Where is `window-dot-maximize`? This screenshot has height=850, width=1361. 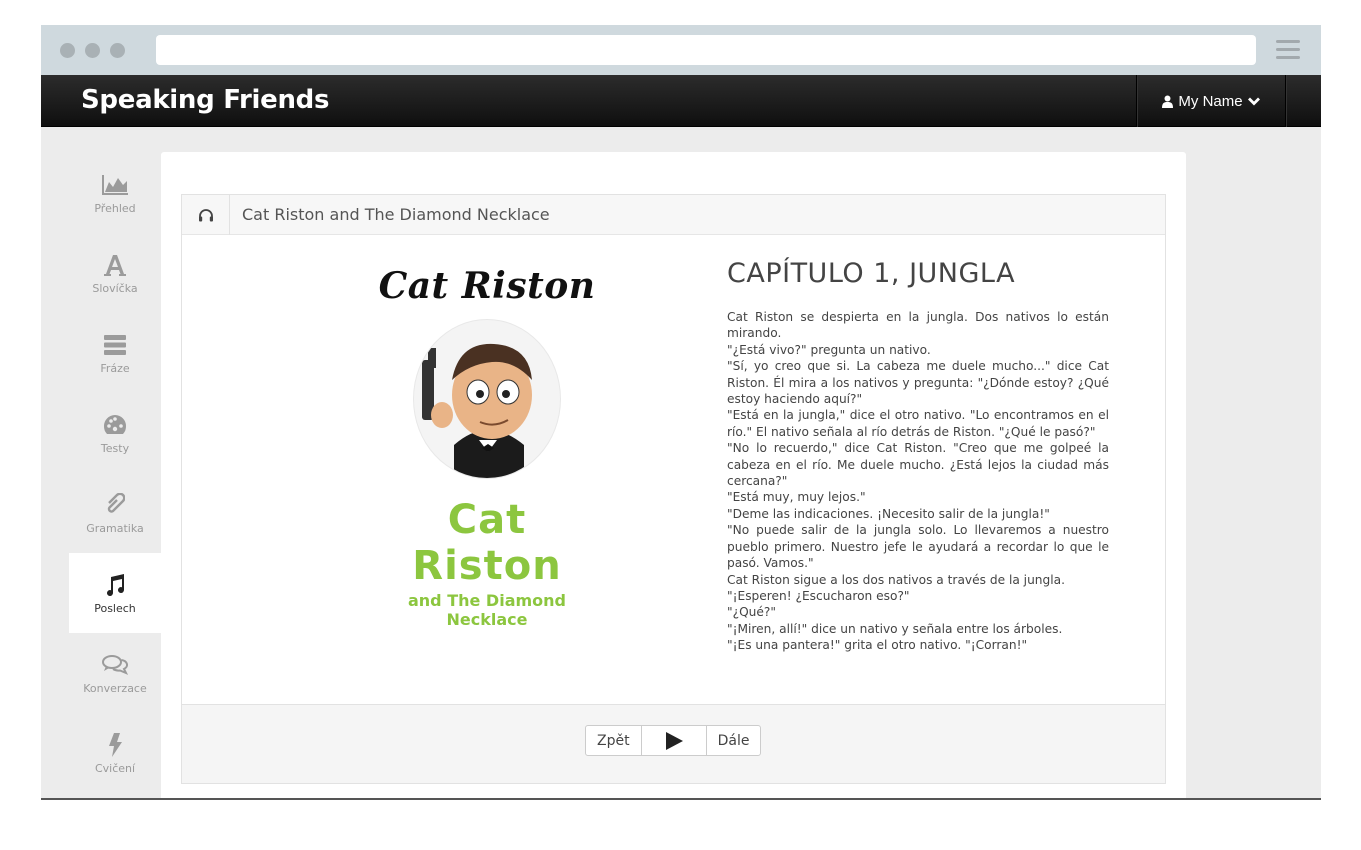
window-dot-maximize is located at coordinates (117, 50).